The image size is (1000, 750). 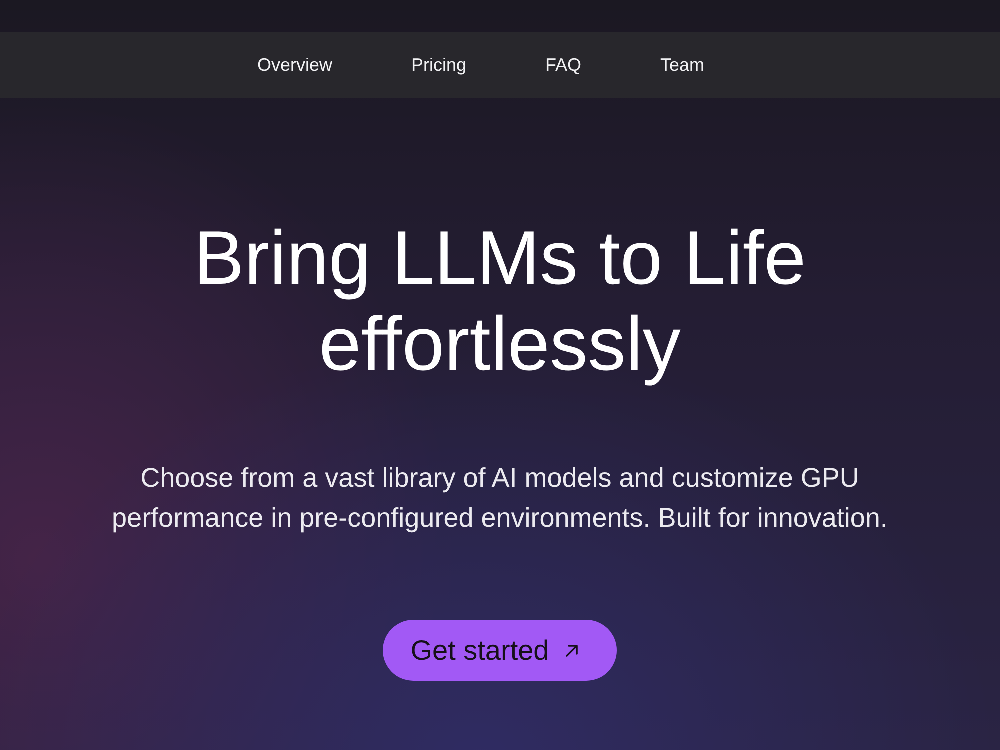 What do you see at coordinates (438, 65) in the screenshot?
I see `nav-link: Pricing` at bounding box center [438, 65].